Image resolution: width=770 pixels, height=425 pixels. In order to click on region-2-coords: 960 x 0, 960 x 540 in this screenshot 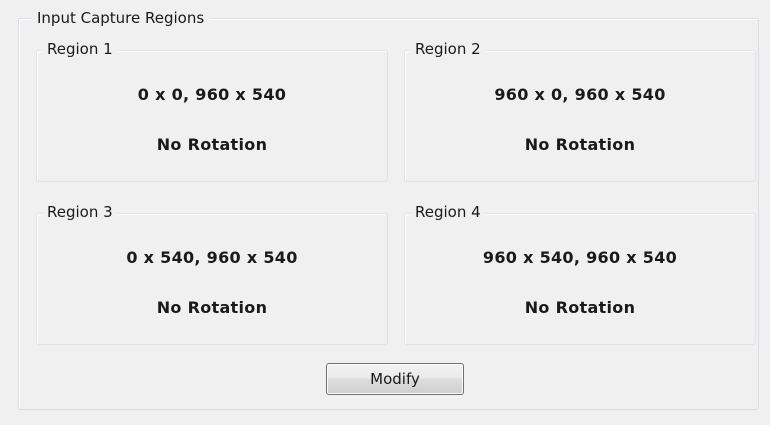, I will do `click(580, 94)`.